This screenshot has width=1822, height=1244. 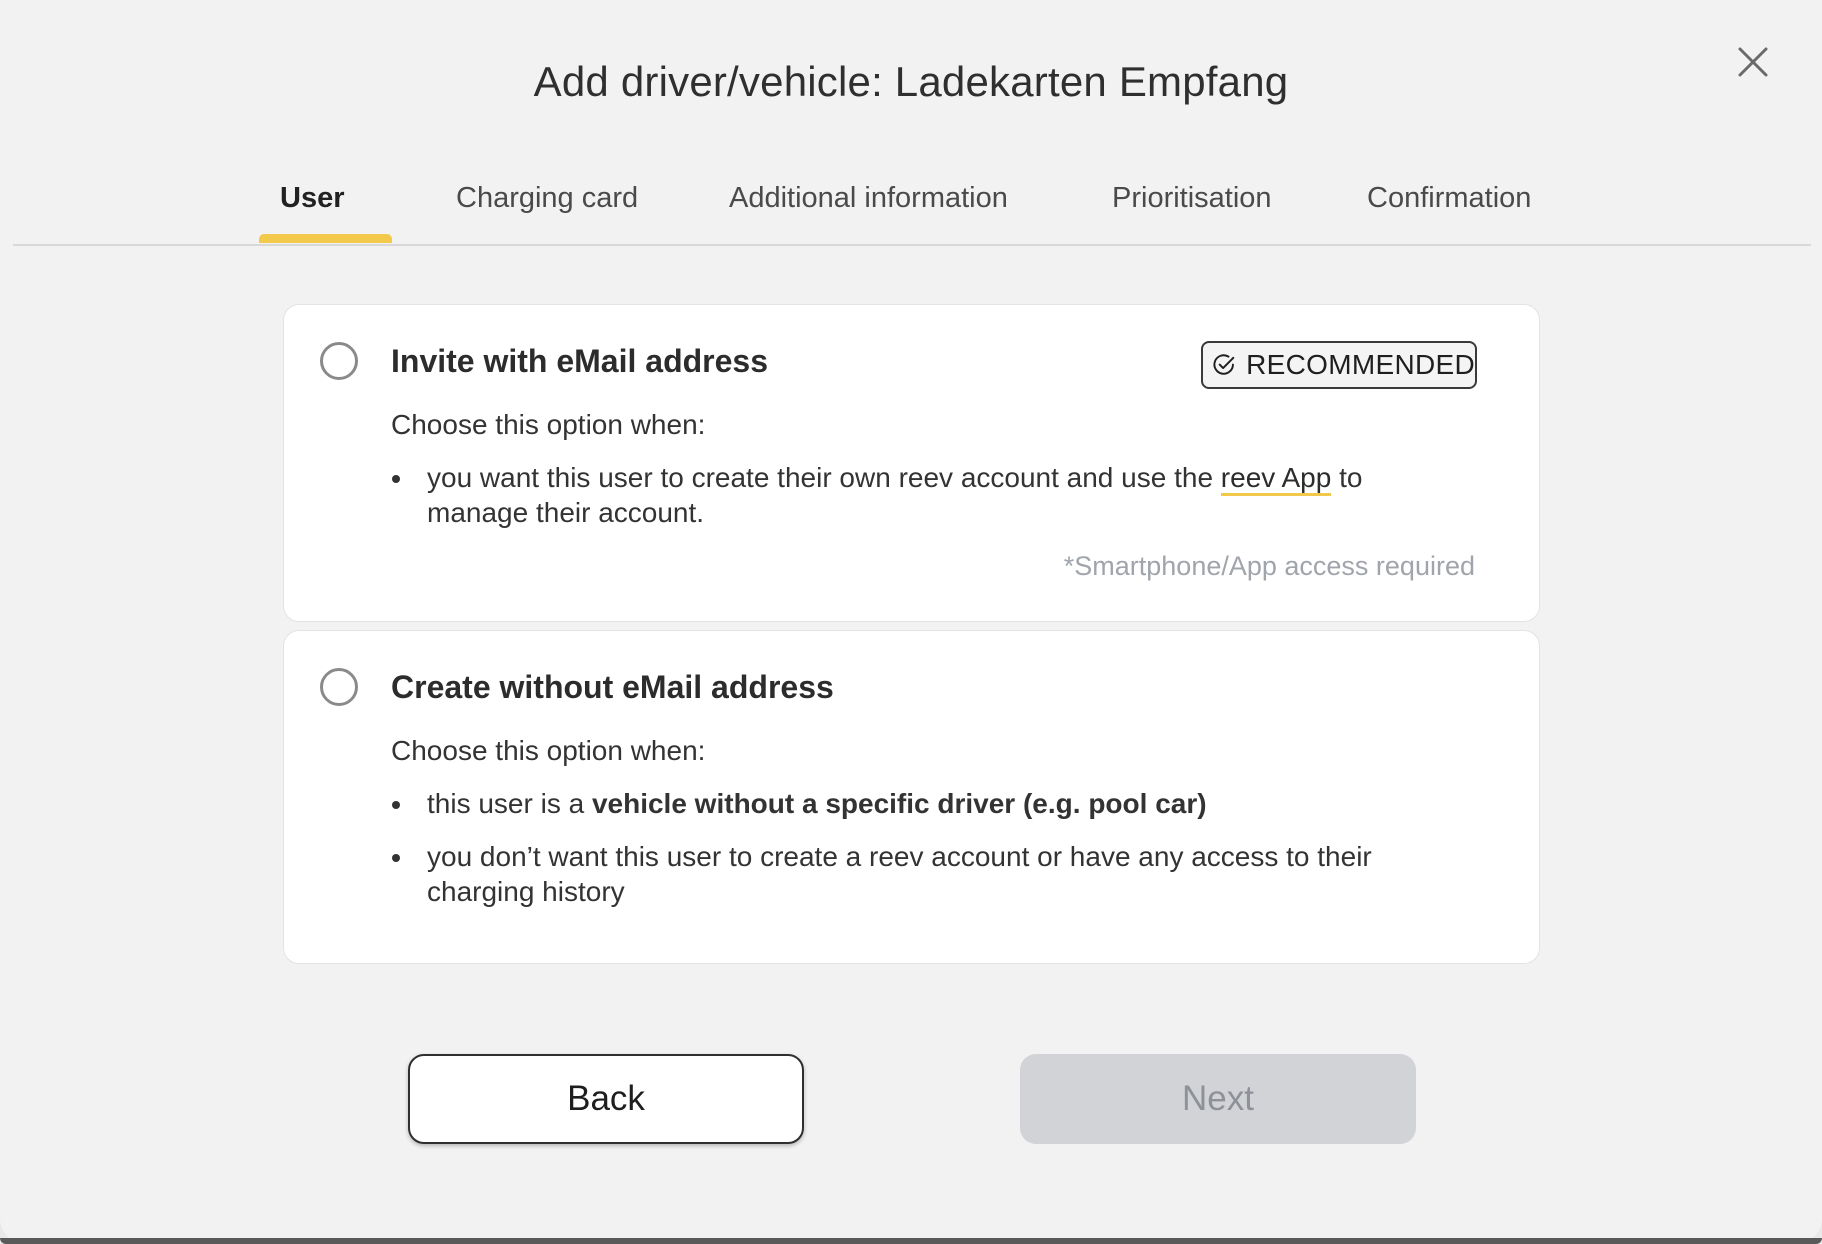 I want to click on create-option-subtitle: Choose this option when:, so click(x=548, y=750).